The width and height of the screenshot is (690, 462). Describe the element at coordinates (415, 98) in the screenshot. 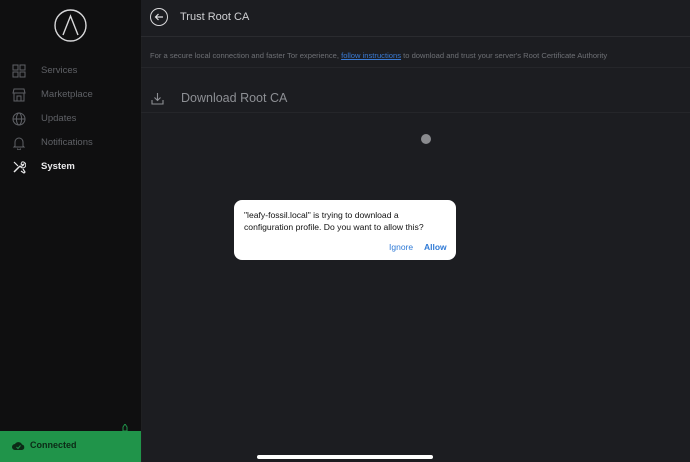

I see `download-root-ca-item: Download Root CA` at that location.